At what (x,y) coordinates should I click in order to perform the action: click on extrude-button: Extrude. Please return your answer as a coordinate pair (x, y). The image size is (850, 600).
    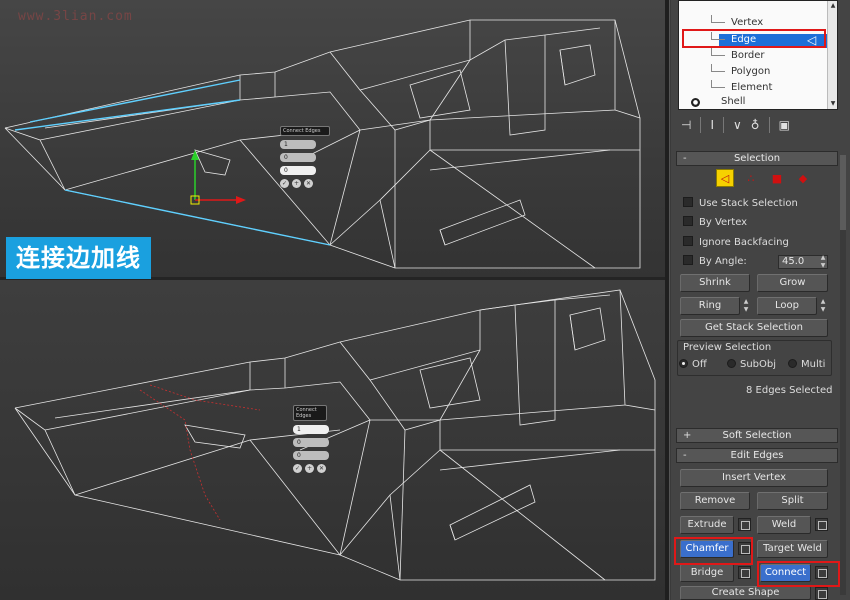
    Looking at the image, I should click on (707, 525).